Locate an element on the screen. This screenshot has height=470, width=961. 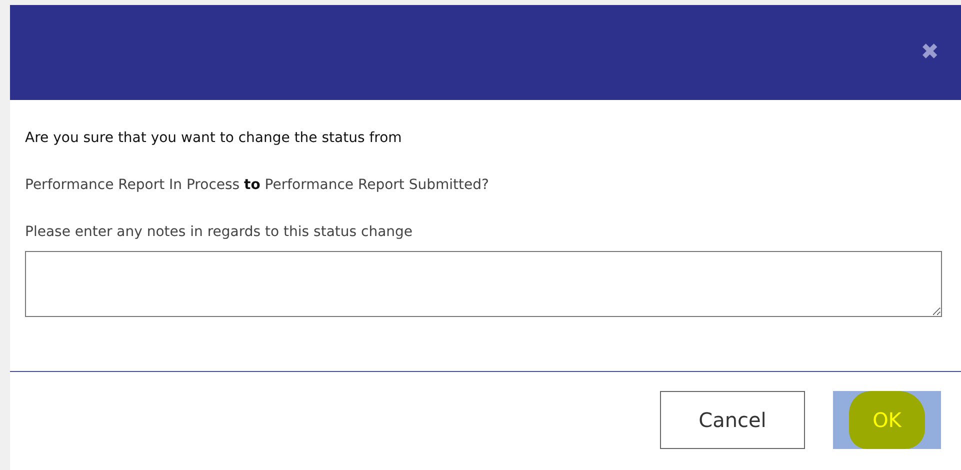
status-change-text: Performance Report In Process to Performance Report Submitted? is located at coordinates (257, 185).